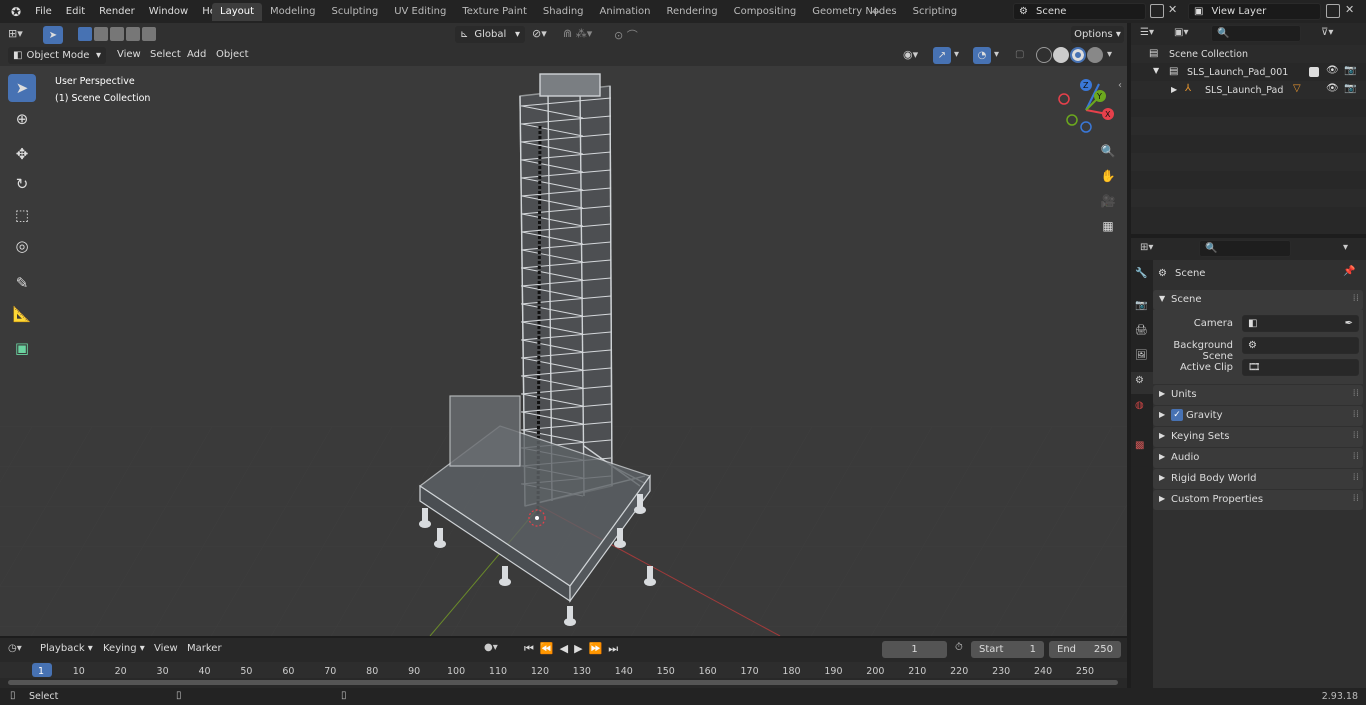 This screenshot has width=1366, height=705. Describe the element at coordinates (1327, 32) in the screenshot. I see `filter-icon: ⊽▾` at that location.